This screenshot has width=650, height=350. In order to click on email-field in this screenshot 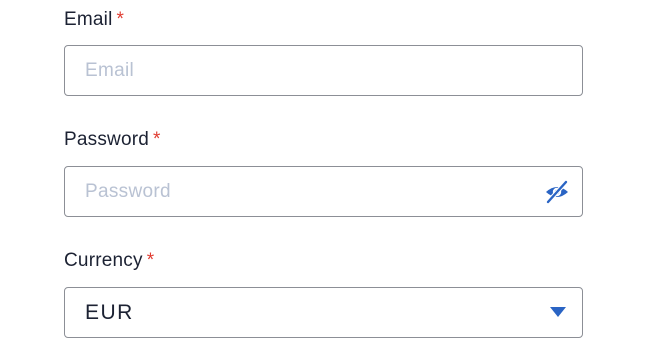, I will do `click(323, 70)`.